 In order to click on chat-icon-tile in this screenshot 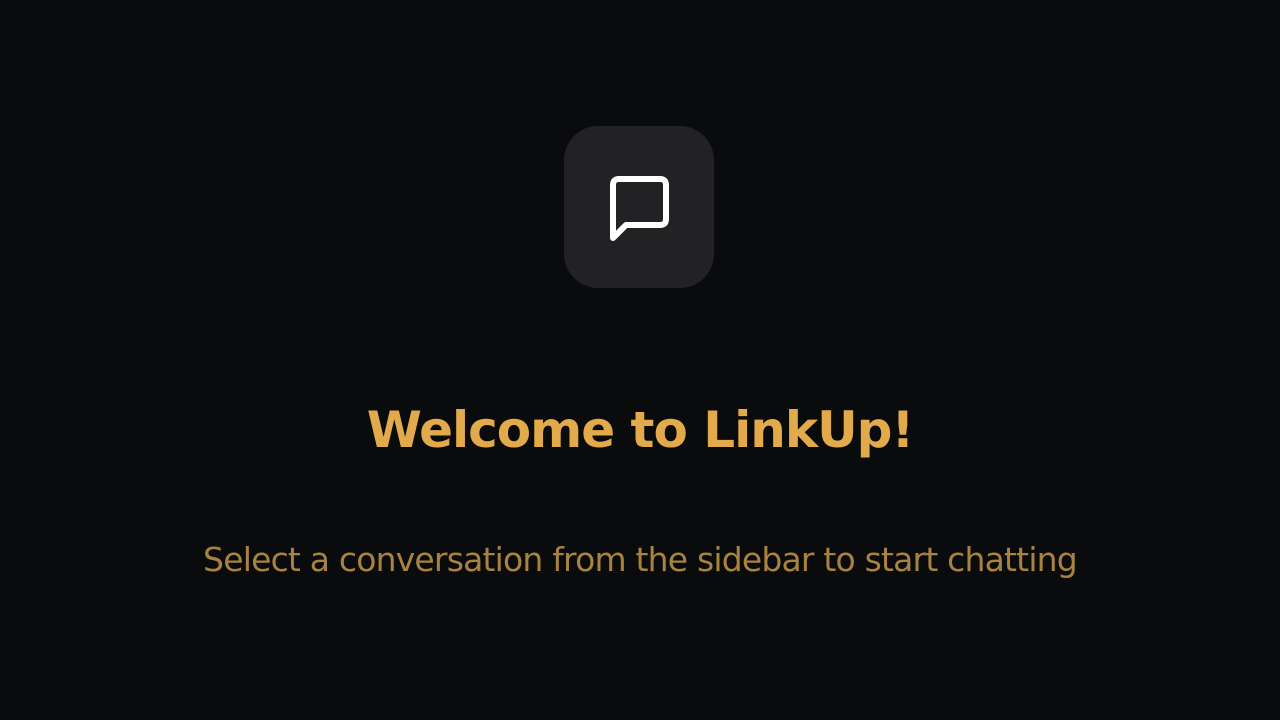, I will do `click(639, 207)`.